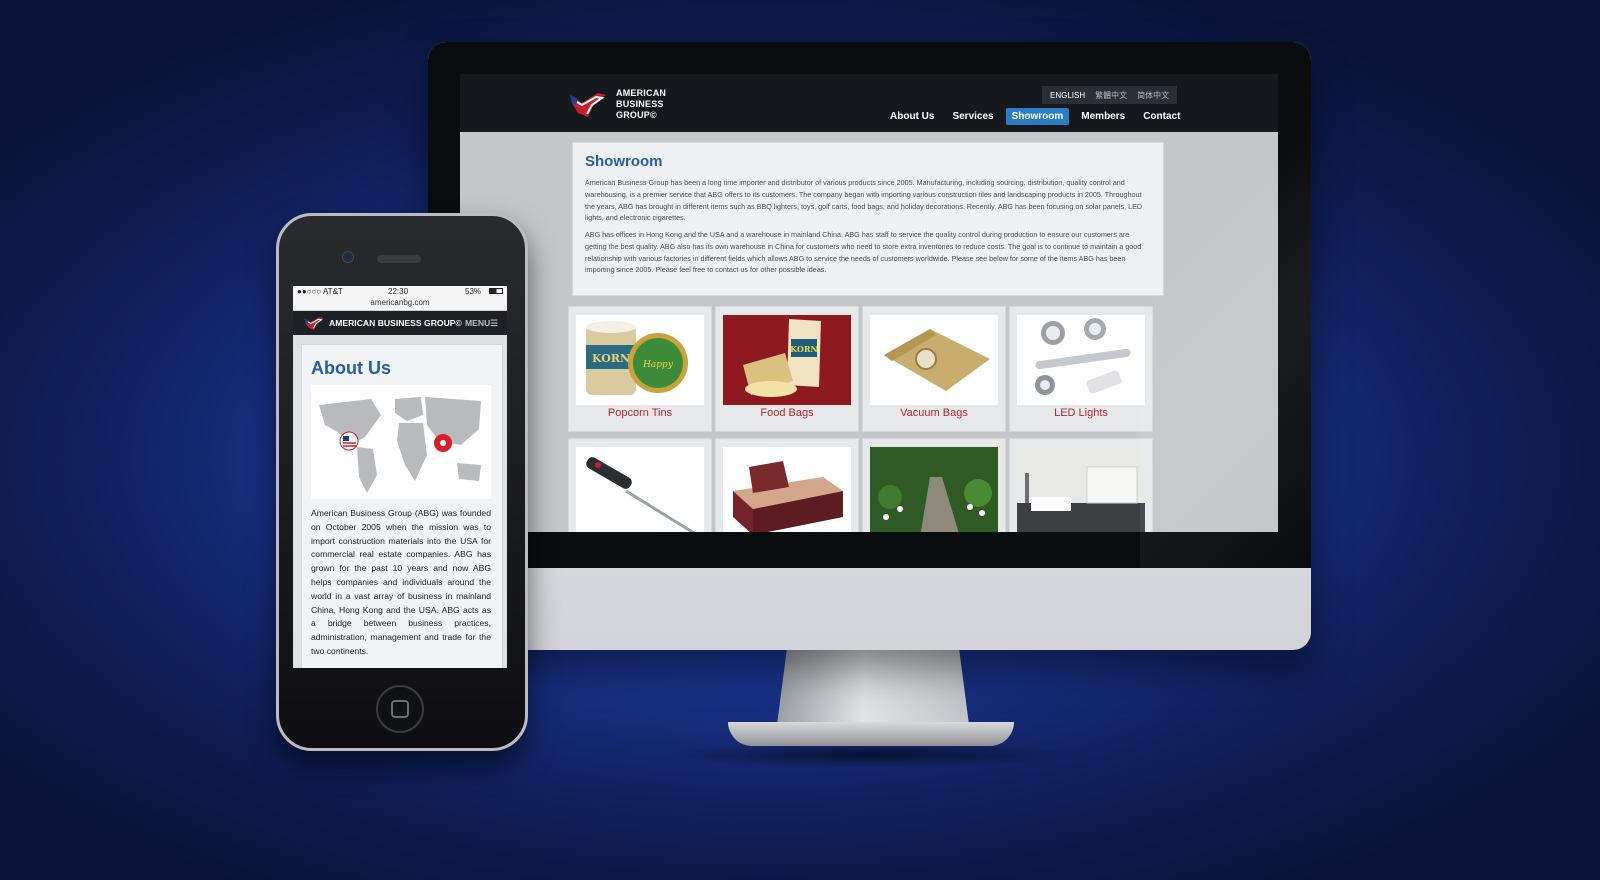 Image resolution: width=1600 pixels, height=880 pixels. Describe the element at coordinates (934, 360) in the screenshot. I see `vacuum-bag-icon` at that location.